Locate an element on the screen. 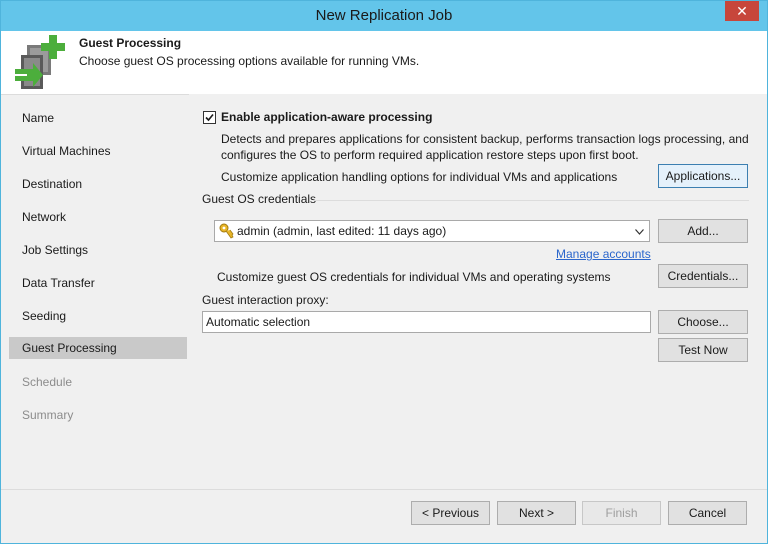 This screenshot has height=544, width=768. finish-button: Finish is located at coordinates (621, 513).